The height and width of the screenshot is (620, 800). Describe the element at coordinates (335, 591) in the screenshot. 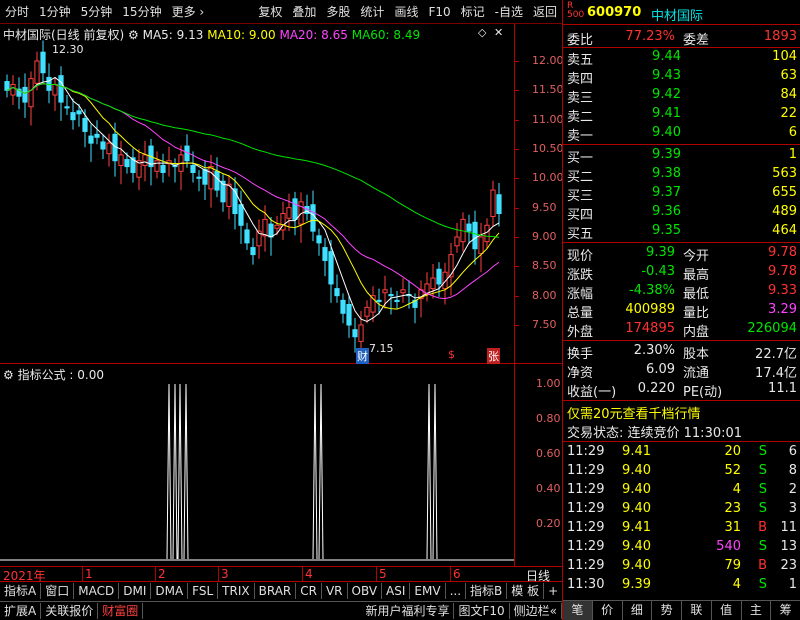

I see `indicator-tab: VR` at that location.